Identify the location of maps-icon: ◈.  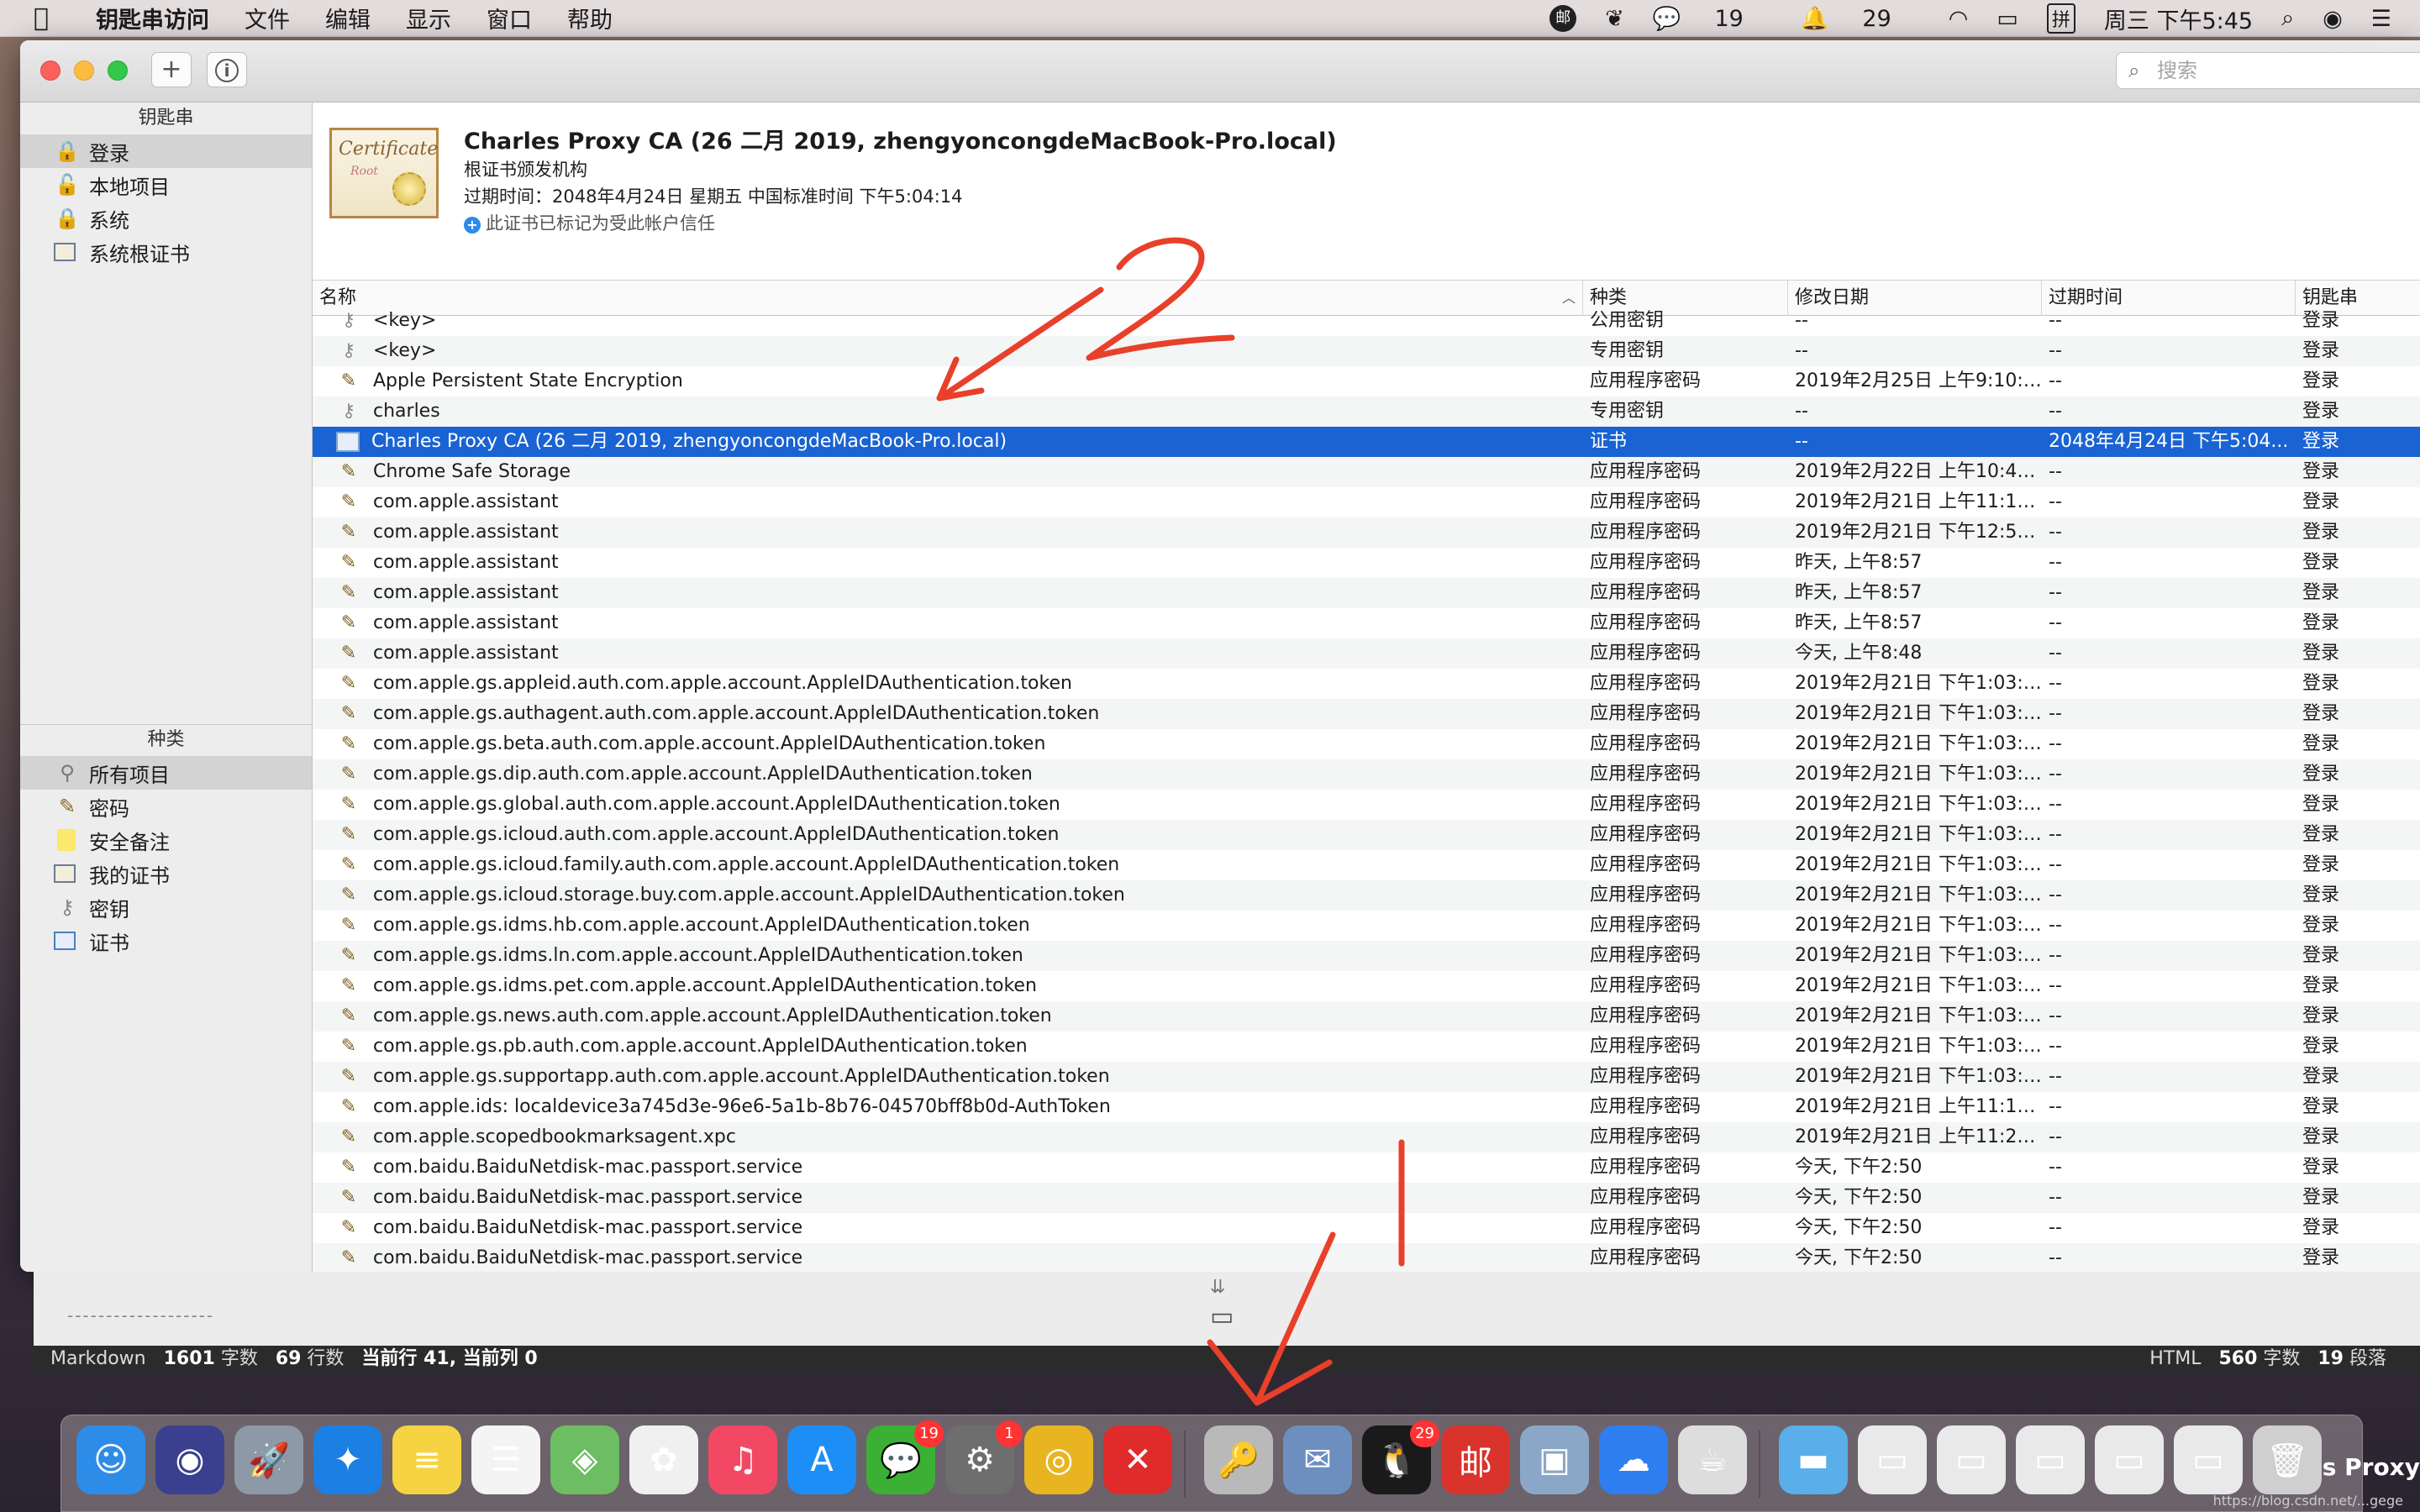
(584, 1459).